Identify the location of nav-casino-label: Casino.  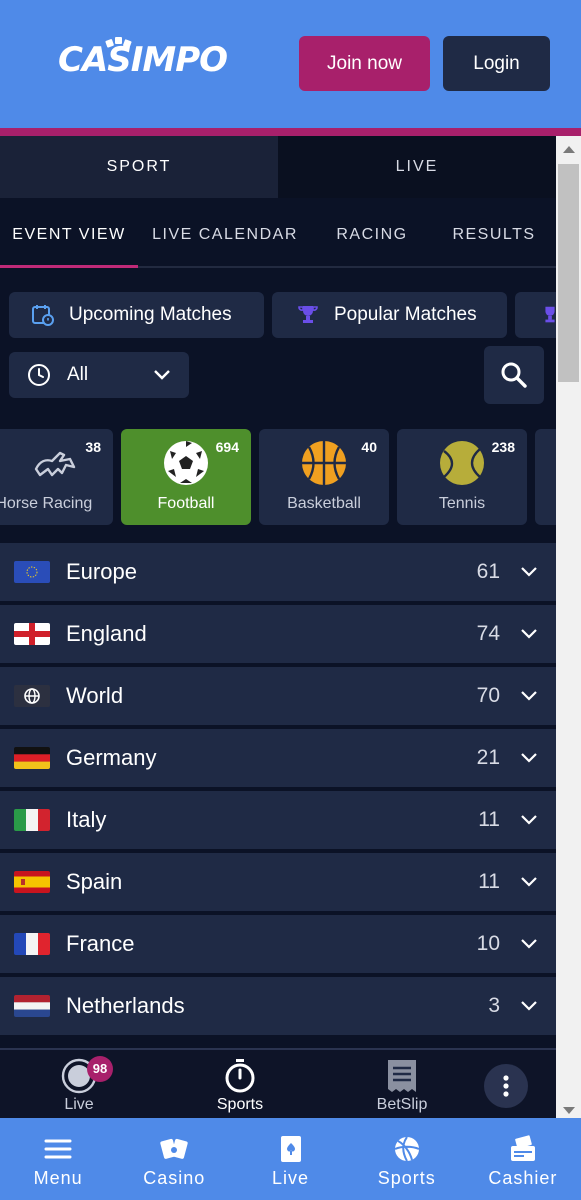
(174, 1178).